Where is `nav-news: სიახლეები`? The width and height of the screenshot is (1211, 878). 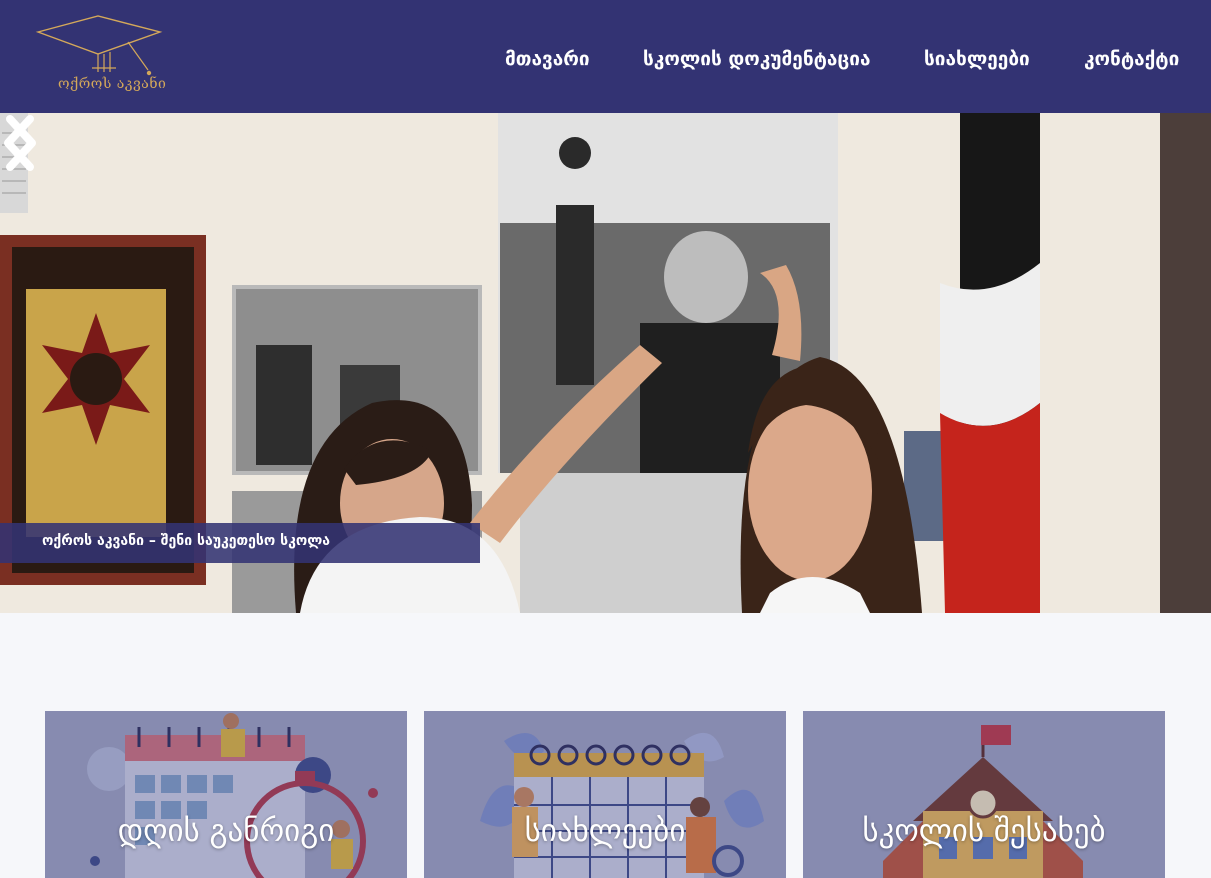
nav-news: სიახლეები is located at coordinates (977, 61).